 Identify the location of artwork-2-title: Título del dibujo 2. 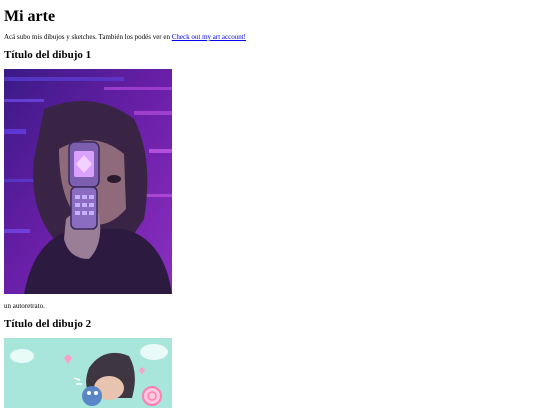
(48, 324).